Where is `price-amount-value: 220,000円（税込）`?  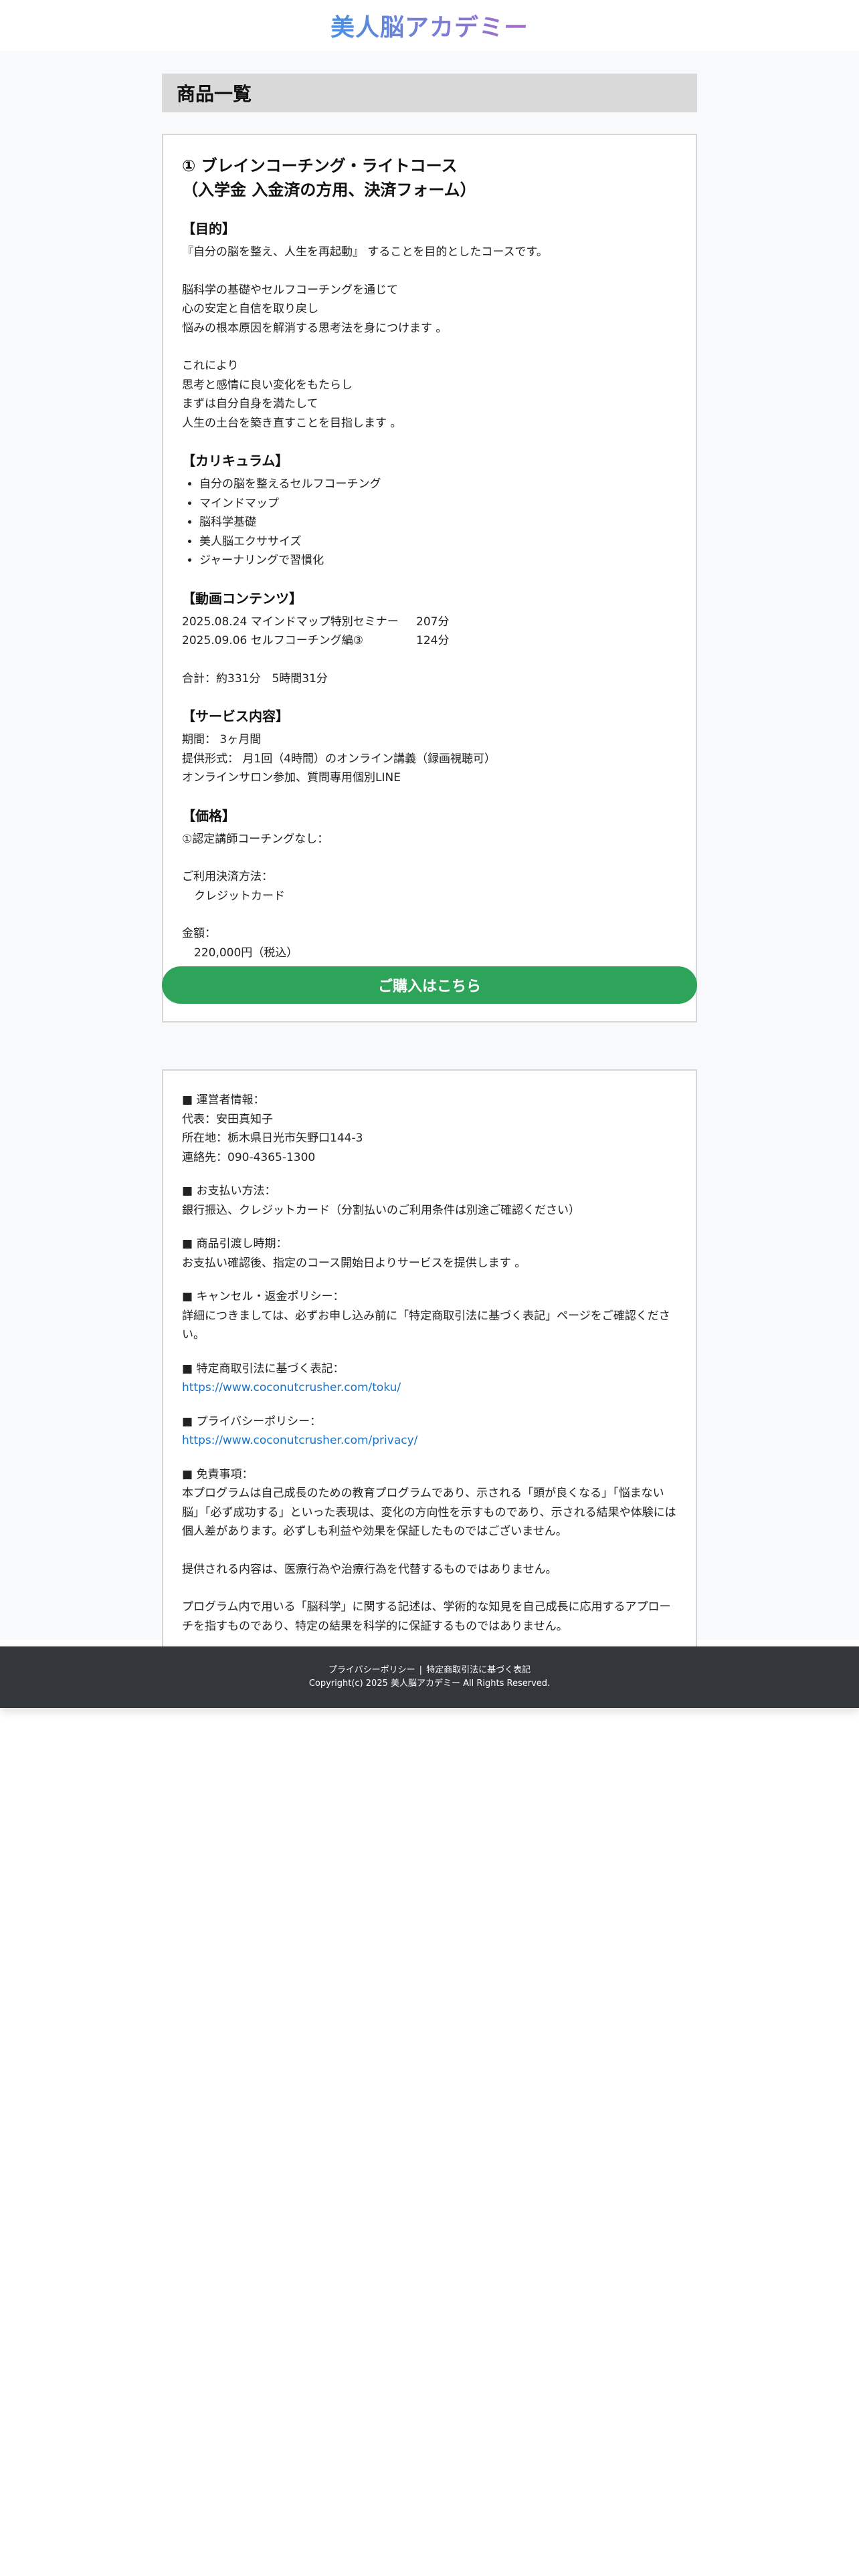
price-amount-value: 220,000円（税込） is located at coordinates (246, 953).